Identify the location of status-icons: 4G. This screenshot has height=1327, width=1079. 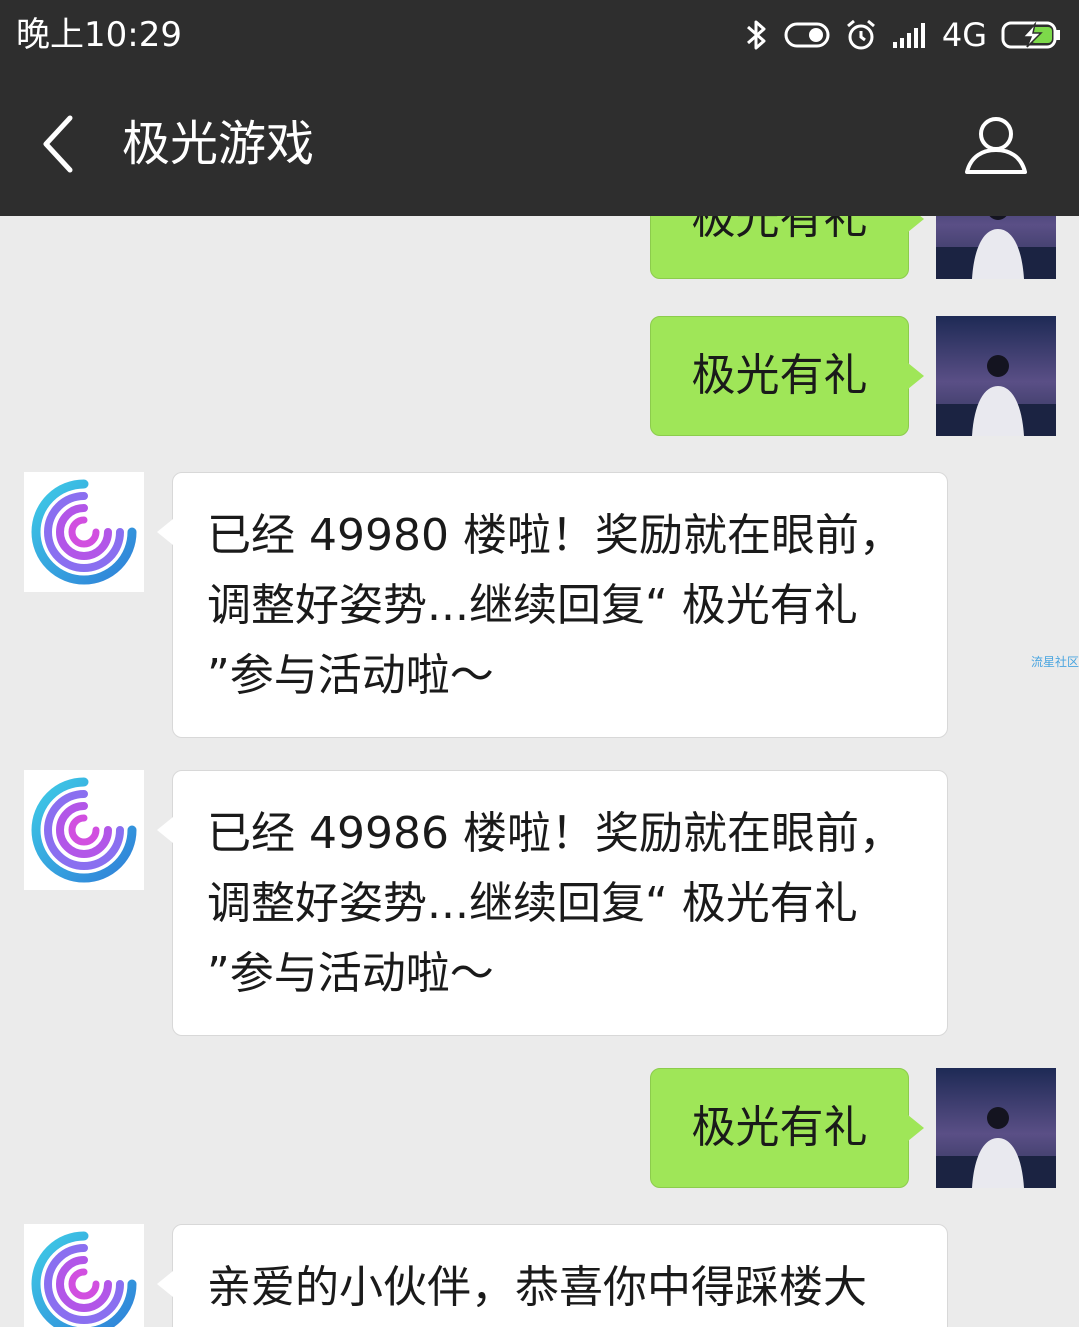
(902, 35).